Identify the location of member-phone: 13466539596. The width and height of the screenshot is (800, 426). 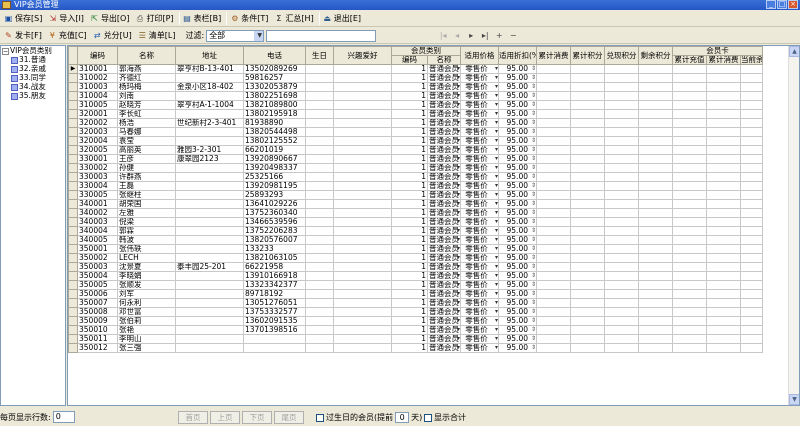
(274, 222).